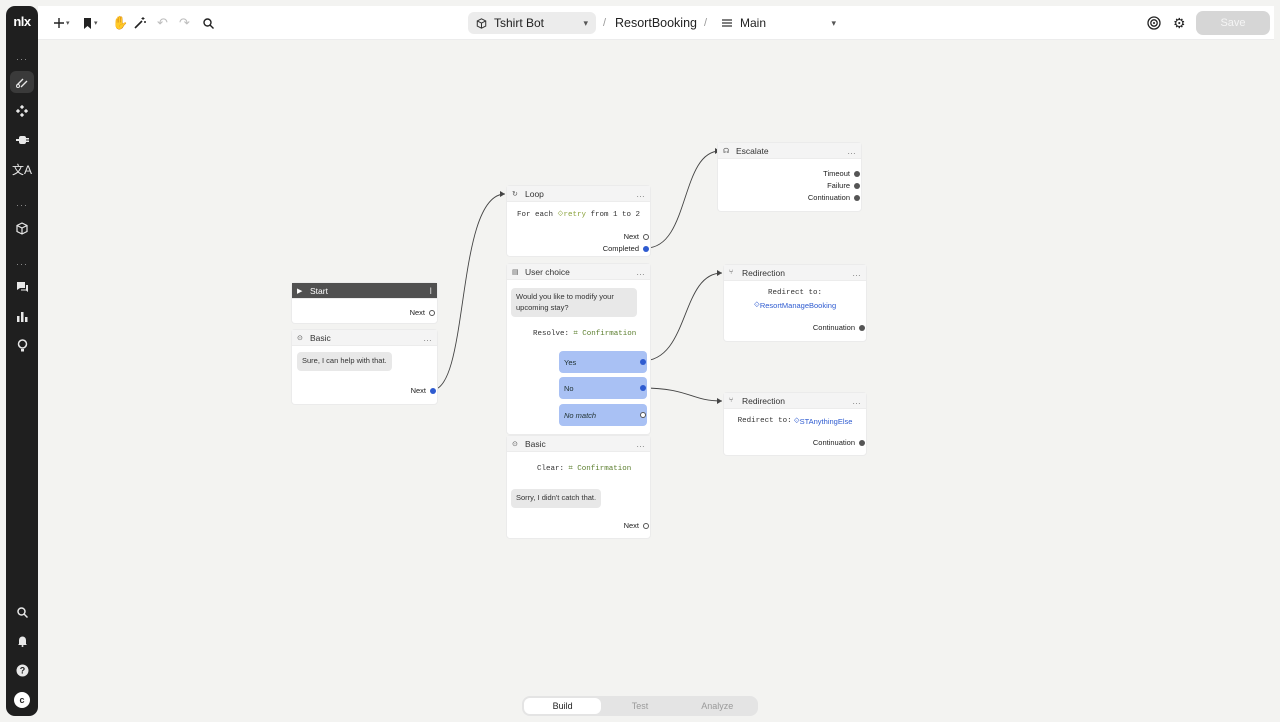 The image size is (1280, 722). What do you see at coordinates (826, 421) in the screenshot?
I see `redirect-target-name: STAnythingElse` at bounding box center [826, 421].